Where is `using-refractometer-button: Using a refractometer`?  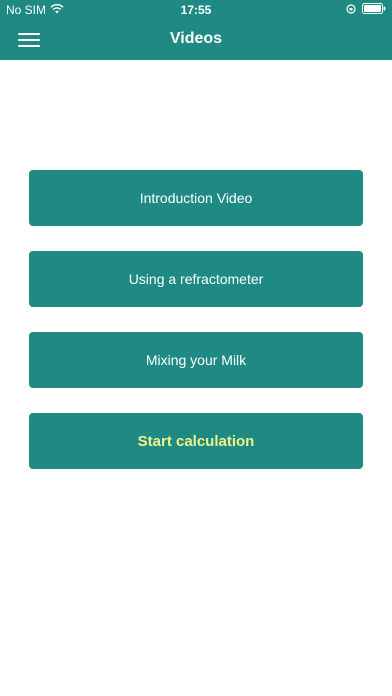 using-refractometer-button: Using a refractometer is located at coordinates (196, 279).